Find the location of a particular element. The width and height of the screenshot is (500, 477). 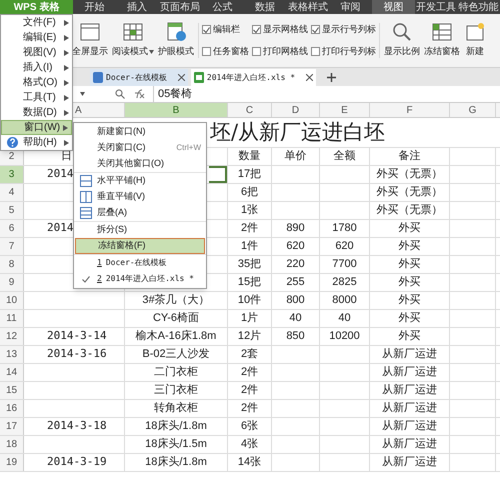

row-header: 17 is located at coordinates (12, 426).